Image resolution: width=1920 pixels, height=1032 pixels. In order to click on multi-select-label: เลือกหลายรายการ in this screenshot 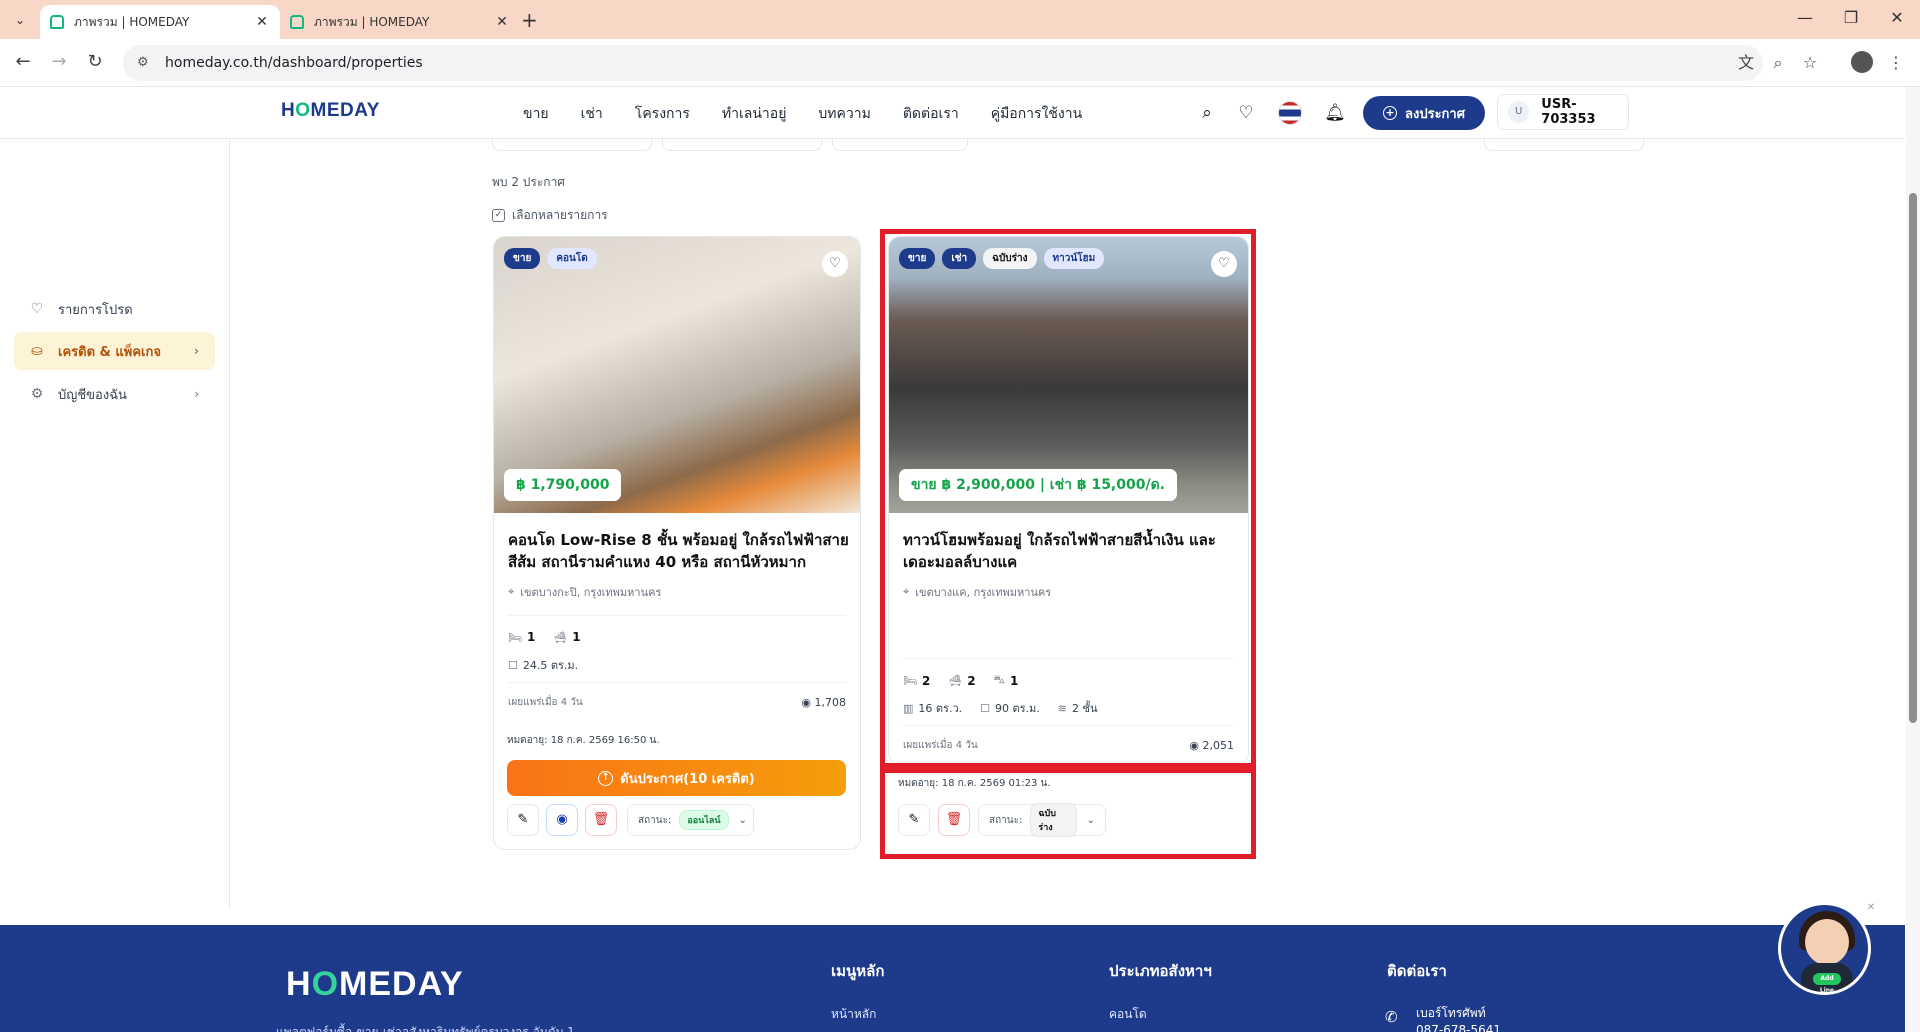, I will do `click(560, 215)`.